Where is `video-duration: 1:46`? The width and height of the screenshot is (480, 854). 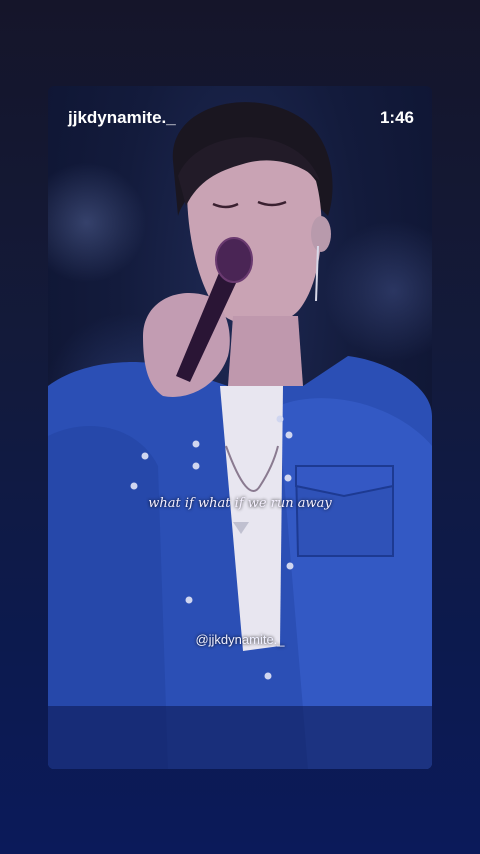 video-duration: 1:46 is located at coordinates (396, 117).